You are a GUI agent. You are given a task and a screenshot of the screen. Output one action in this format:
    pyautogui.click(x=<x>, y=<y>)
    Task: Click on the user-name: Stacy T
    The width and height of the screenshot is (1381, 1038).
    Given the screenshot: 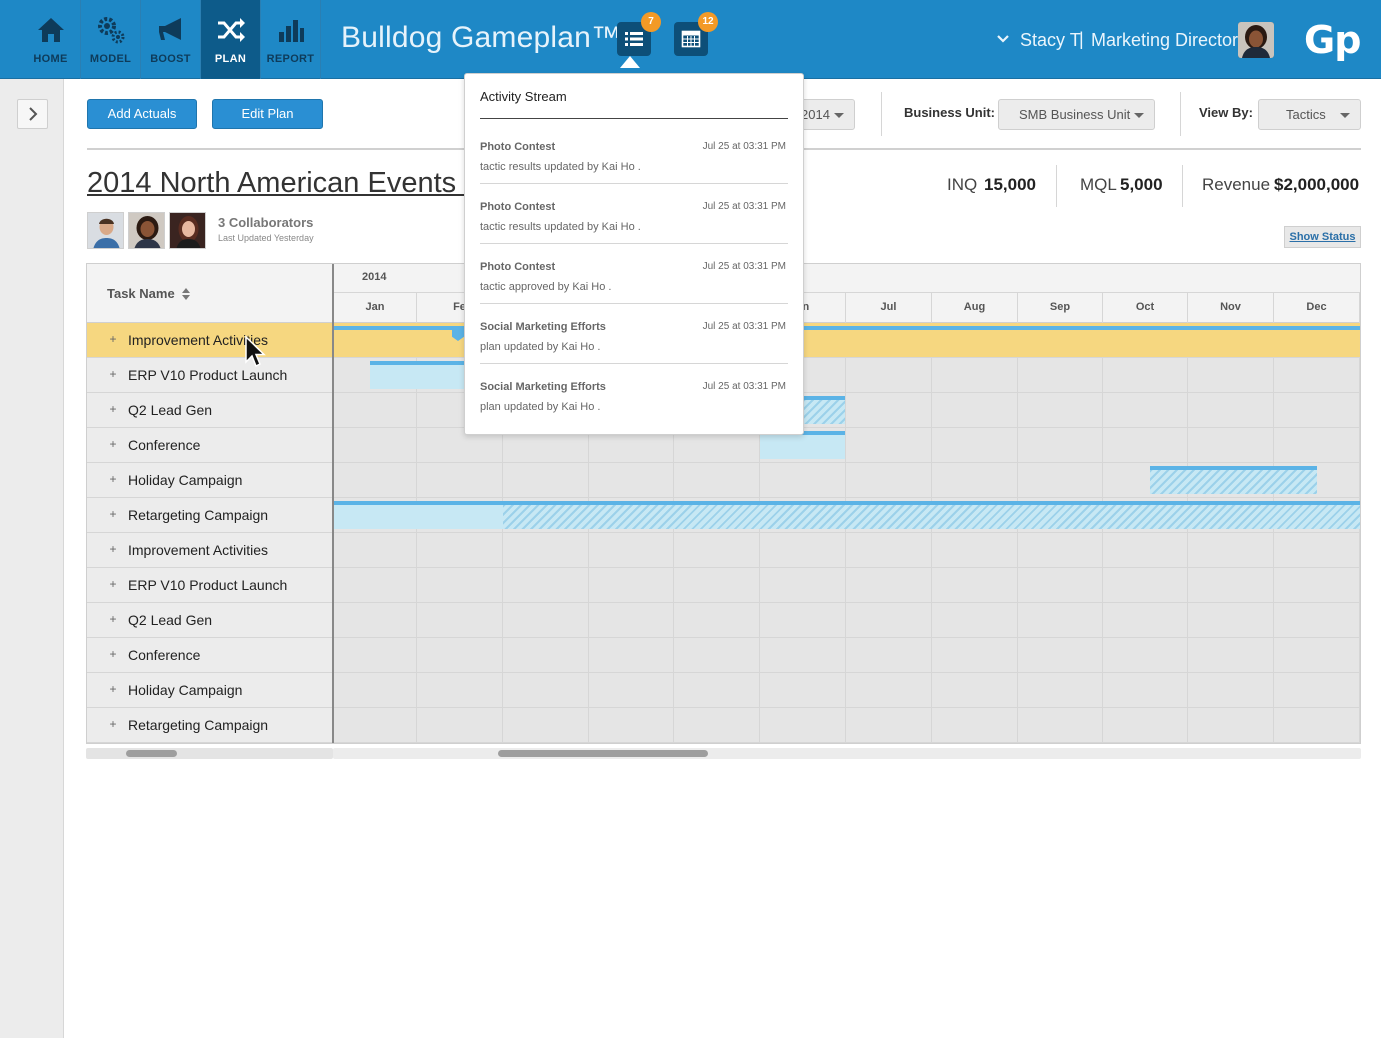 What is the action you would take?
    pyautogui.click(x=1050, y=40)
    